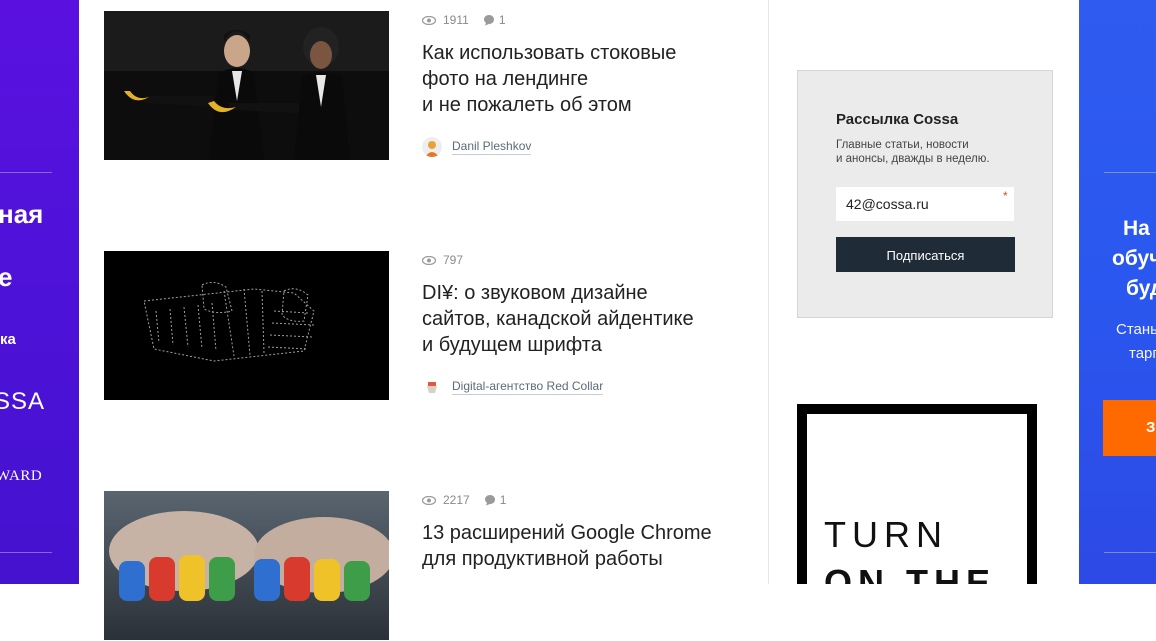 This screenshot has height=641, width=1156. What do you see at coordinates (902, 145) in the screenshot?
I see `description-line: Главные статьи, новости` at bounding box center [902, 145].